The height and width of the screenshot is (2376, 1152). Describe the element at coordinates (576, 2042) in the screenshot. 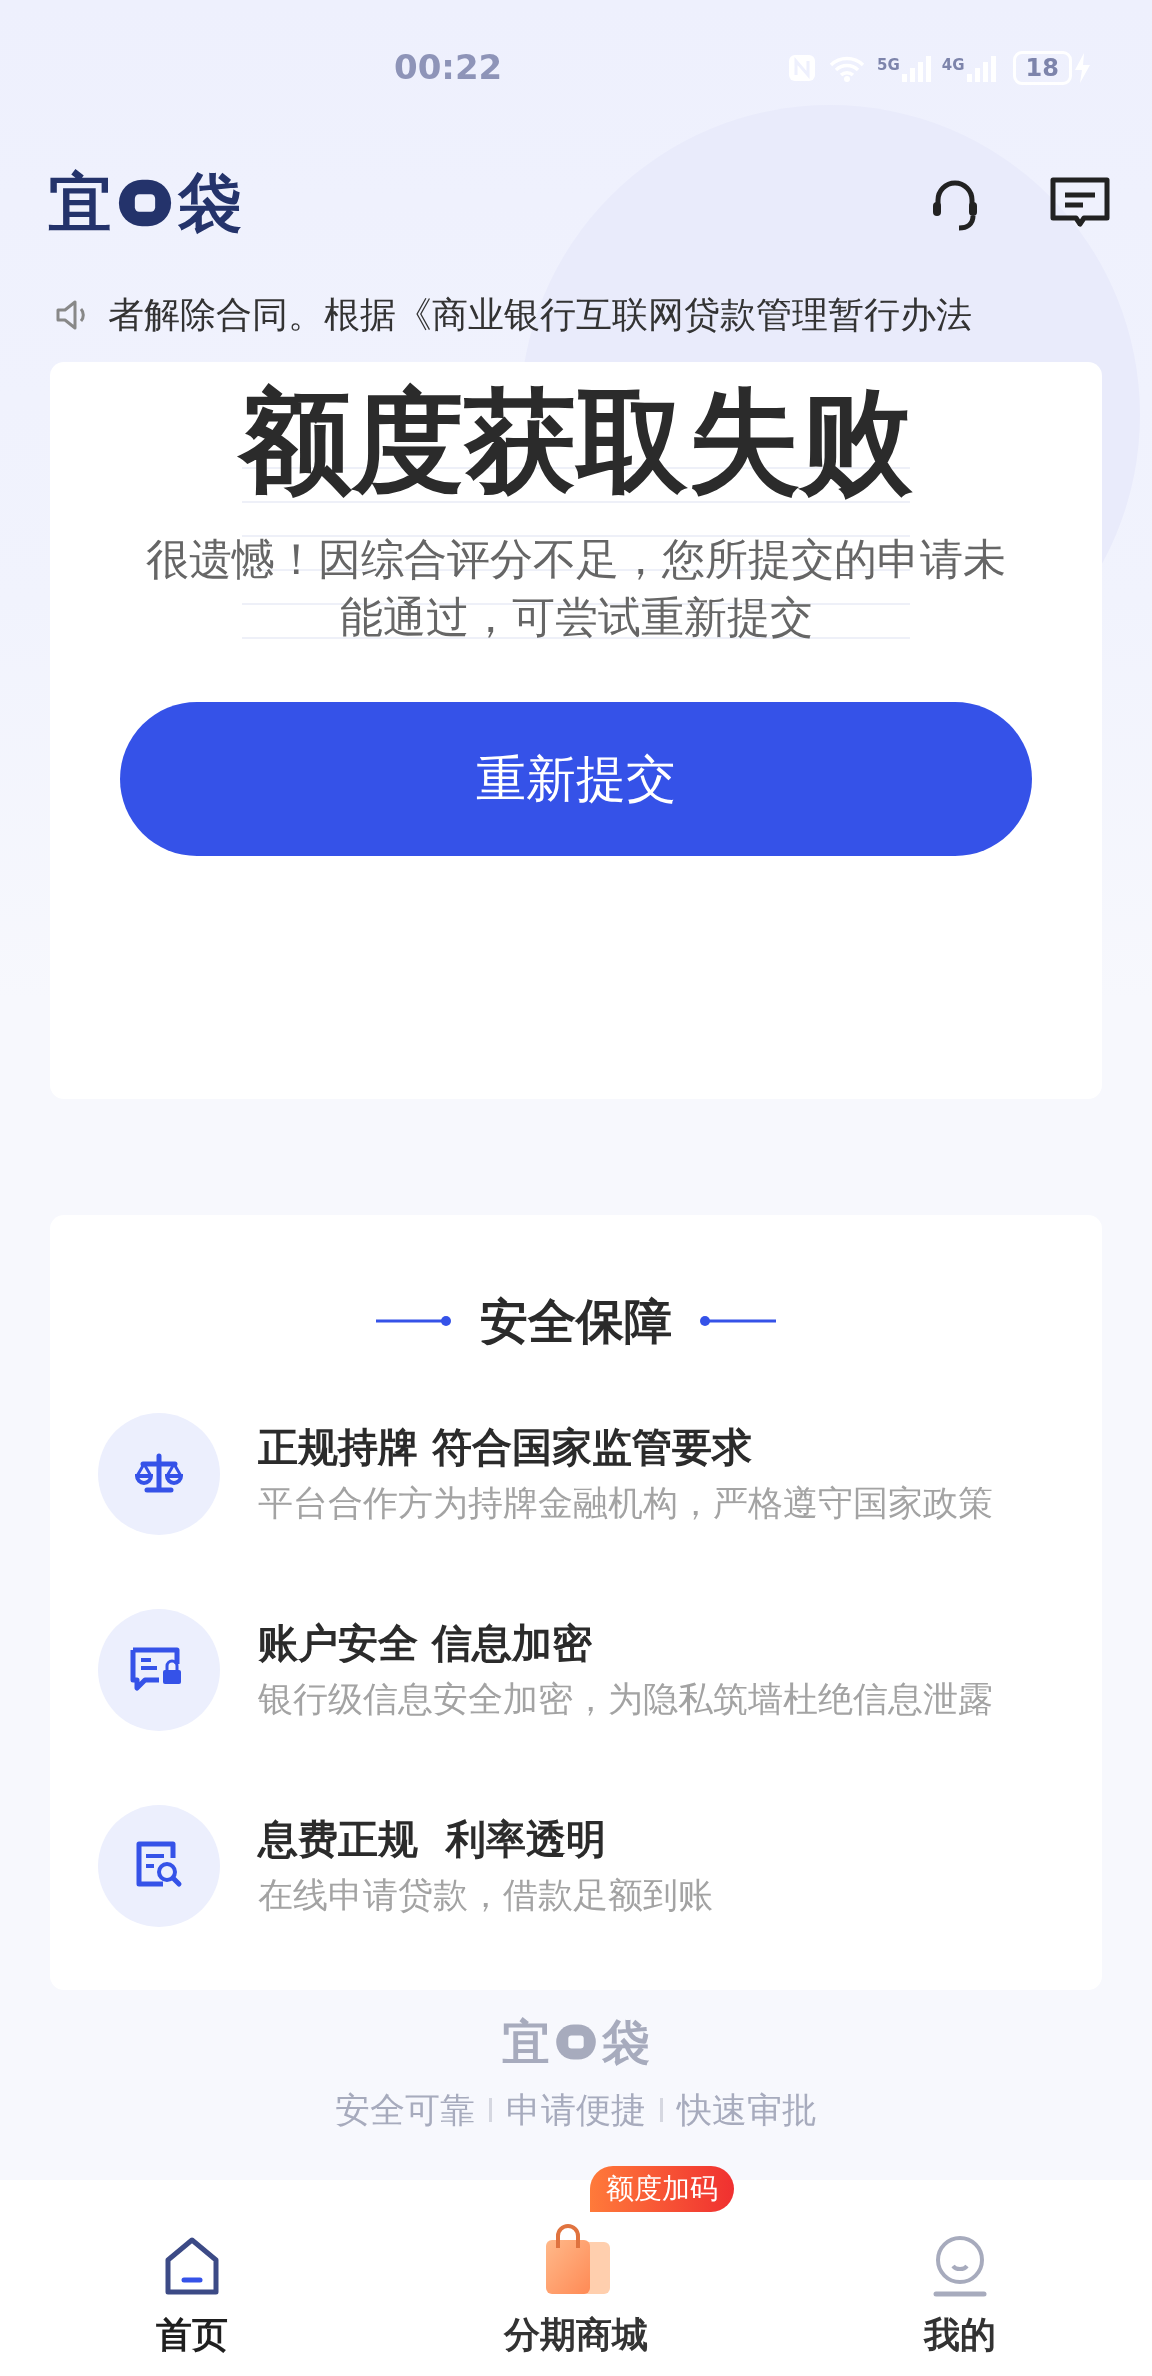

I see `footer-logo: 宜 袋` at that location.